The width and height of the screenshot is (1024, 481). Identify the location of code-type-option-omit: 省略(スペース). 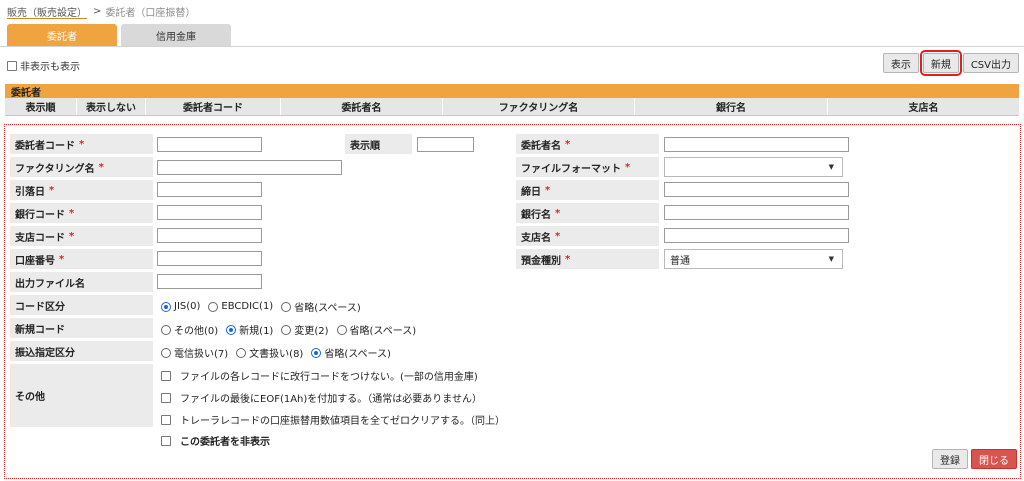
(321, 306).